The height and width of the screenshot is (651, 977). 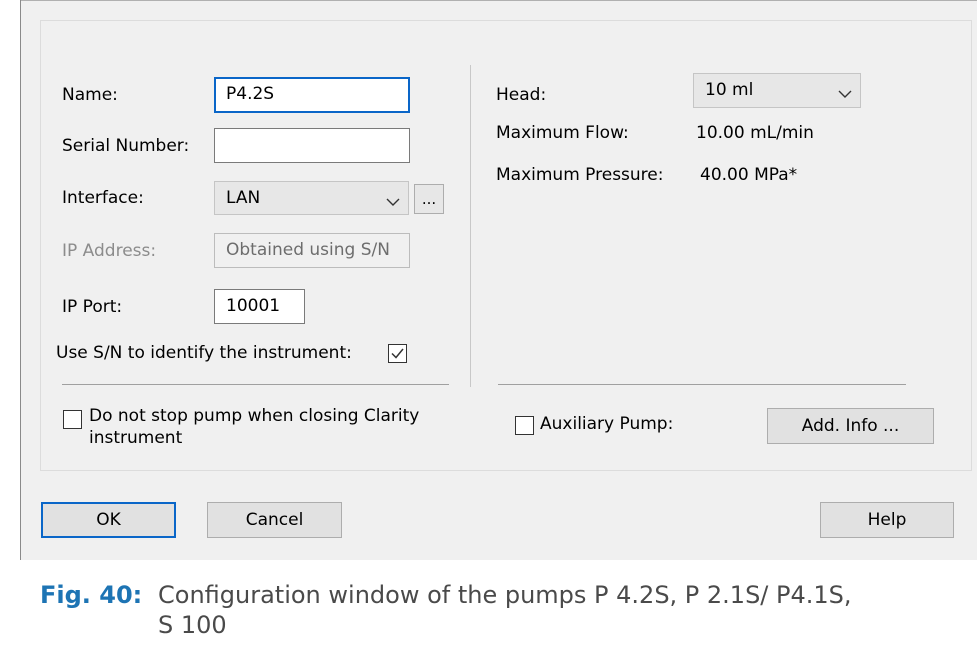 What do you see at coordinates (312, 145) in the screenshot?
I see `serial-number-input` at bounding box center [312, 145].